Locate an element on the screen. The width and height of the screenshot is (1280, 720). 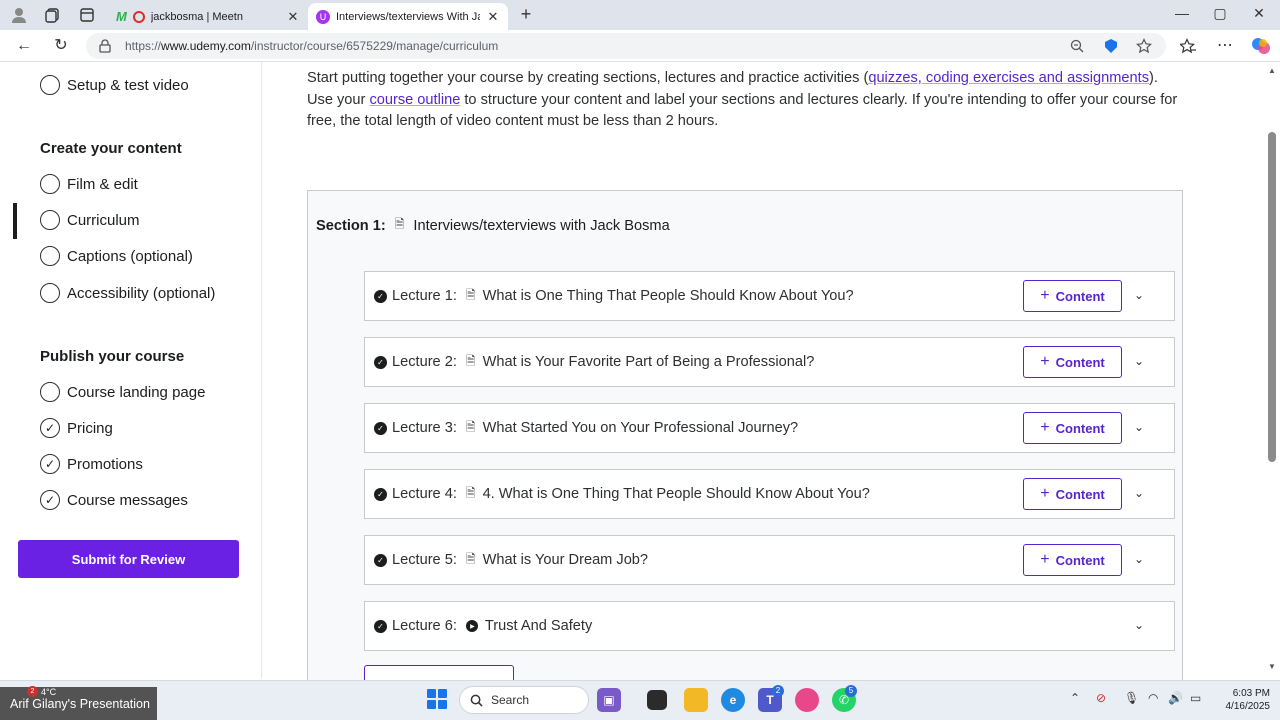
file-explorer-icon is located at coordinates (696, 700).